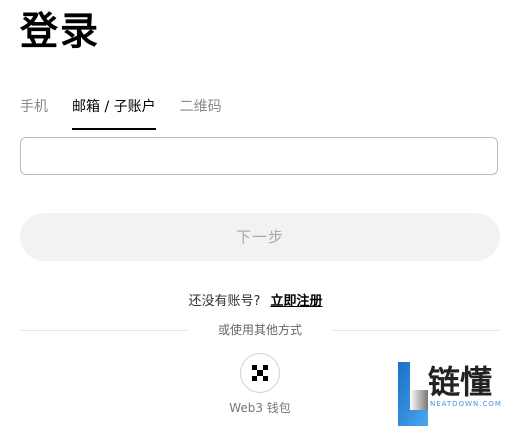 Image resolution: width=511 pixels, height=430 pixels. I want to click on next-step-button: 下一步, so click(260, 237).